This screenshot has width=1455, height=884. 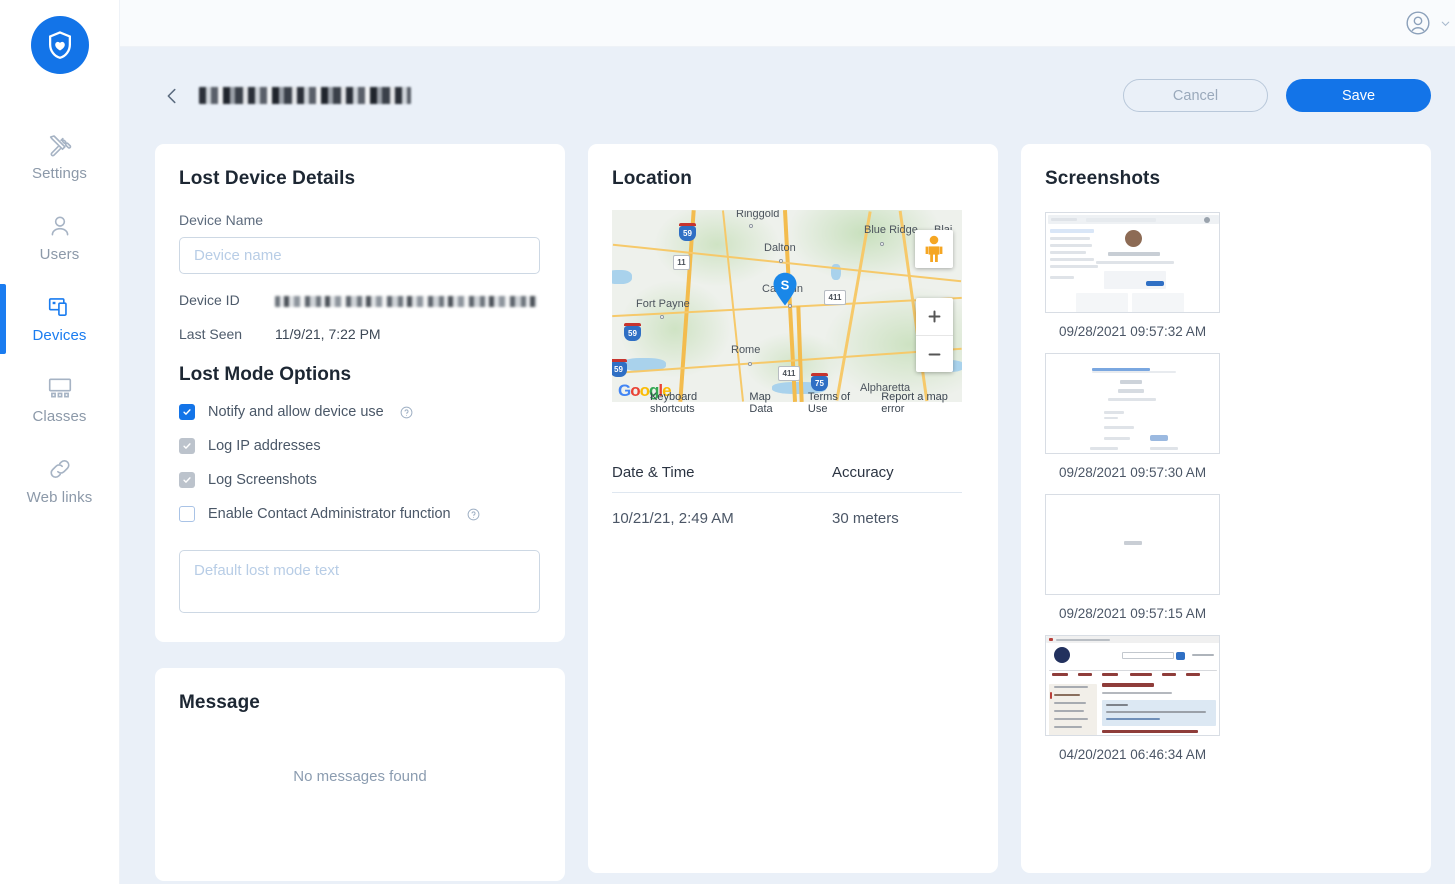 What do you see at coordinates (360, 480) in the screenshot?
I see `option-log-screenshots: Log Screenshots` at bounding box center [360, 480].